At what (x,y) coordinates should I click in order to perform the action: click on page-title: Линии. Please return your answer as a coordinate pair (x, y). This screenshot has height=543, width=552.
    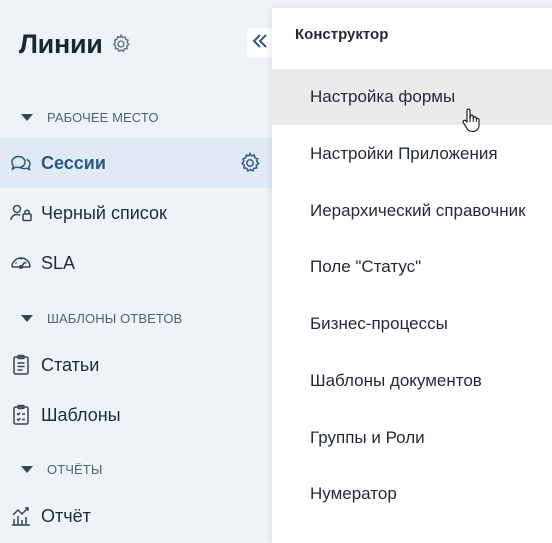
    Looking at the image, I should click on (61, 43).